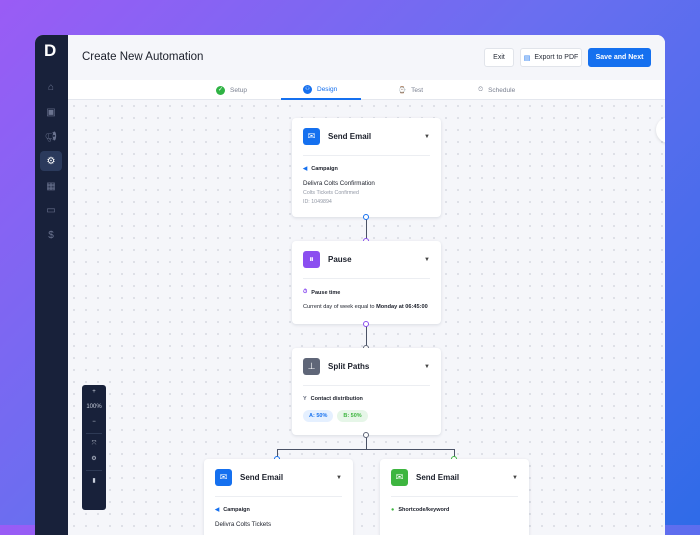 This screenshot has width=700, height=535. What do you see at coordinates (424, 510) in the screenshot?
I see `section-label: Shortcode/keyword` at bounding box center [424, 510].